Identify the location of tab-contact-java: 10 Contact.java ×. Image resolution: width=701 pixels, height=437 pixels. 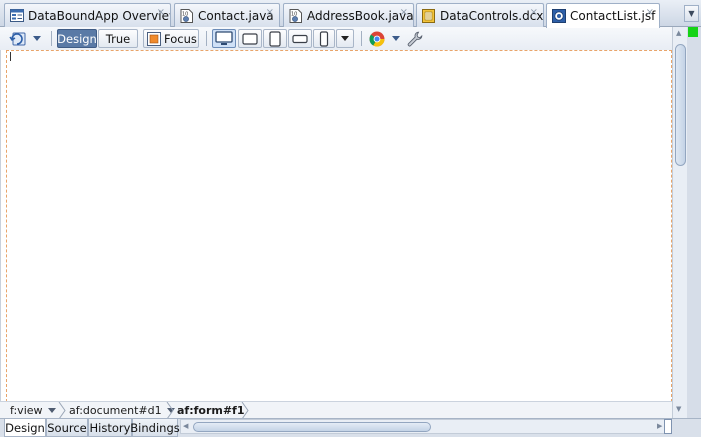
(227, 15).